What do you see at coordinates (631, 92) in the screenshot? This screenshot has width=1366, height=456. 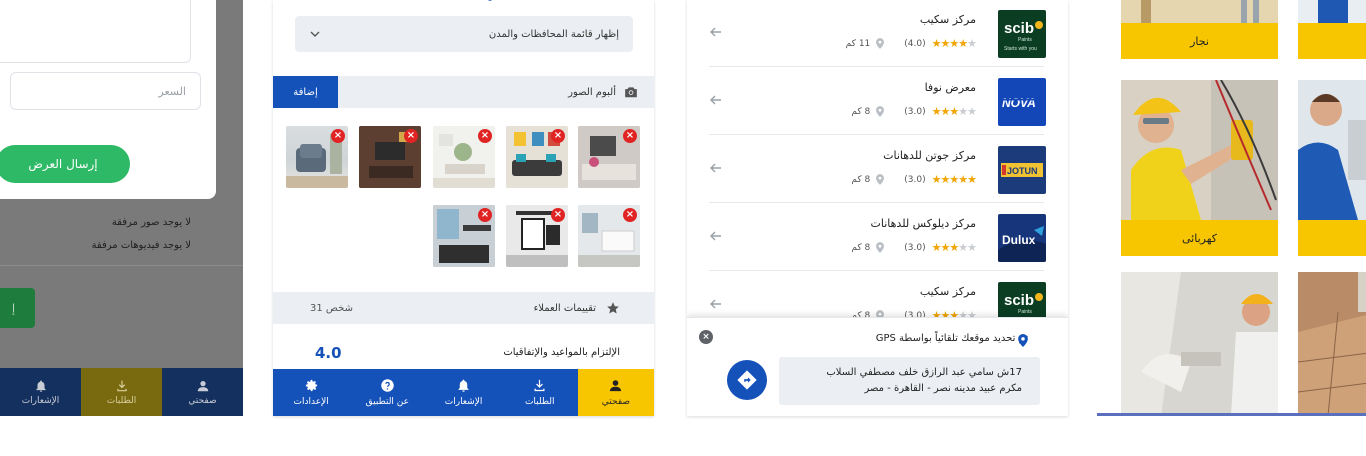 I see `camera-icon` at bounding box center [631, 92].